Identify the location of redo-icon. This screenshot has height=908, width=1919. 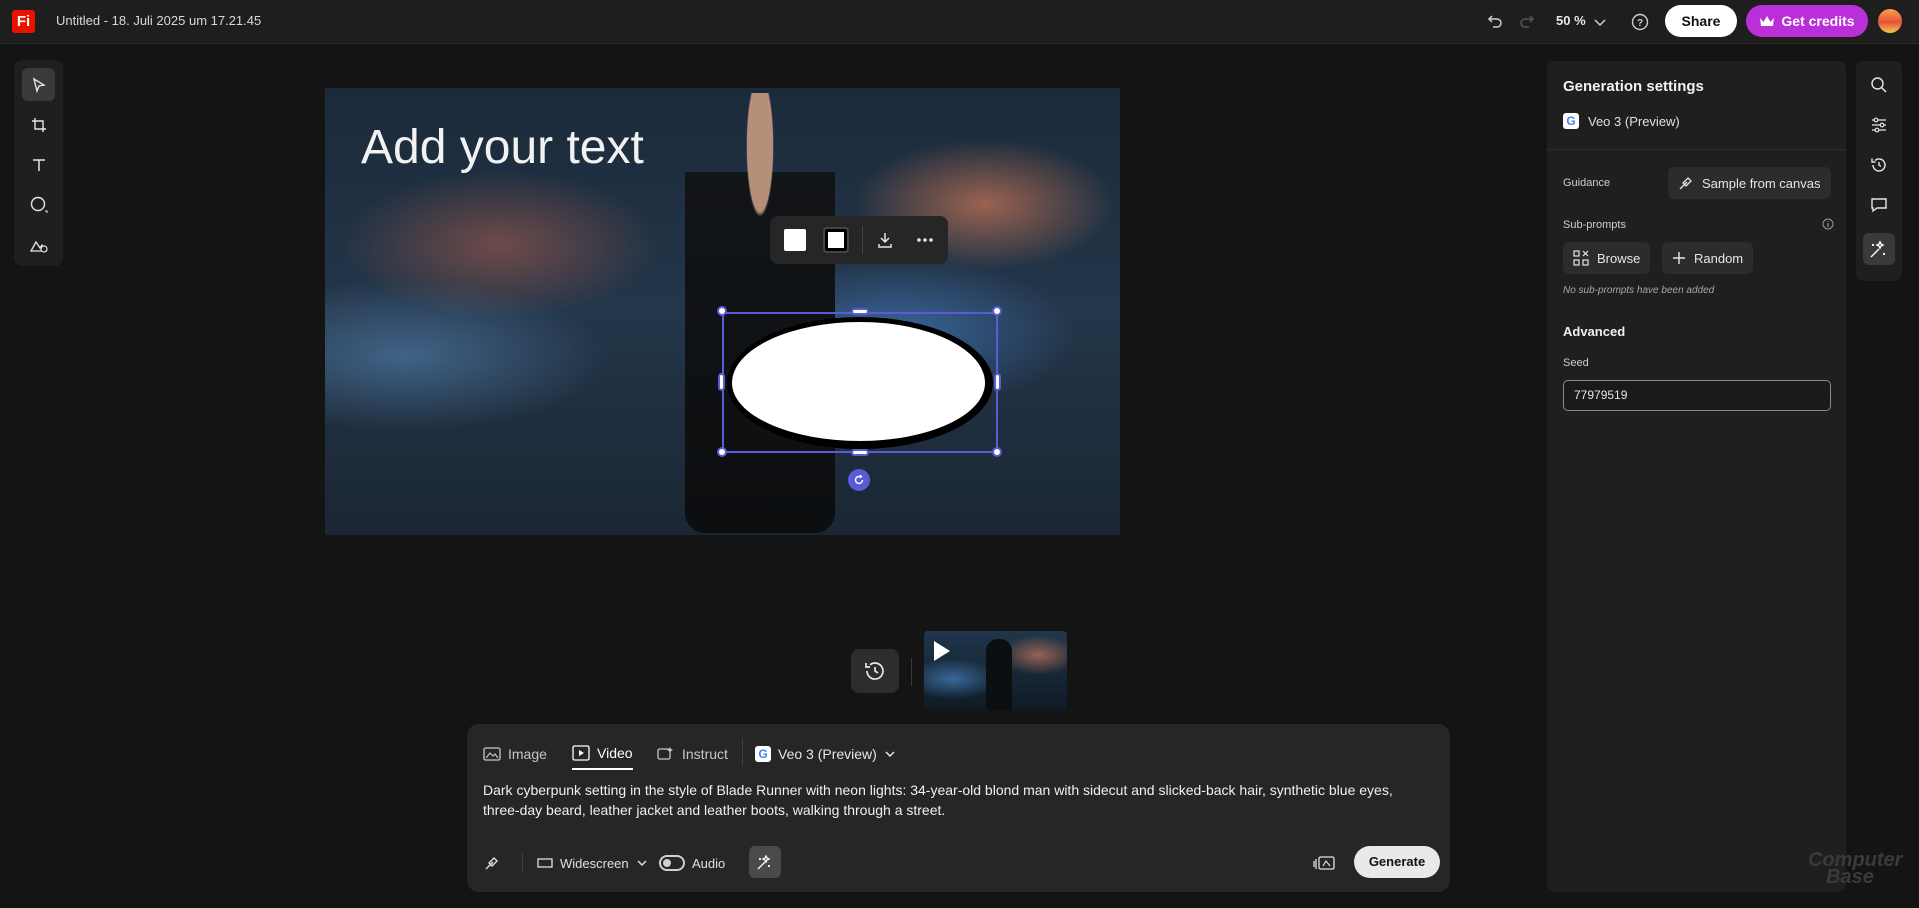
(1527, 22).